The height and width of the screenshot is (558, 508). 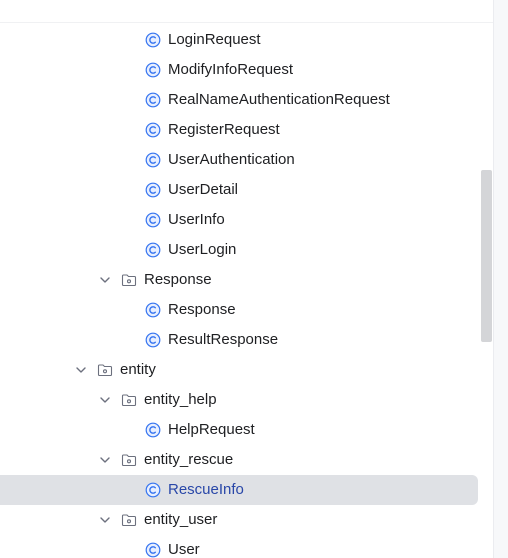 I want to click on tree-item-label: ResultResponse, so click(x=223, y=339).